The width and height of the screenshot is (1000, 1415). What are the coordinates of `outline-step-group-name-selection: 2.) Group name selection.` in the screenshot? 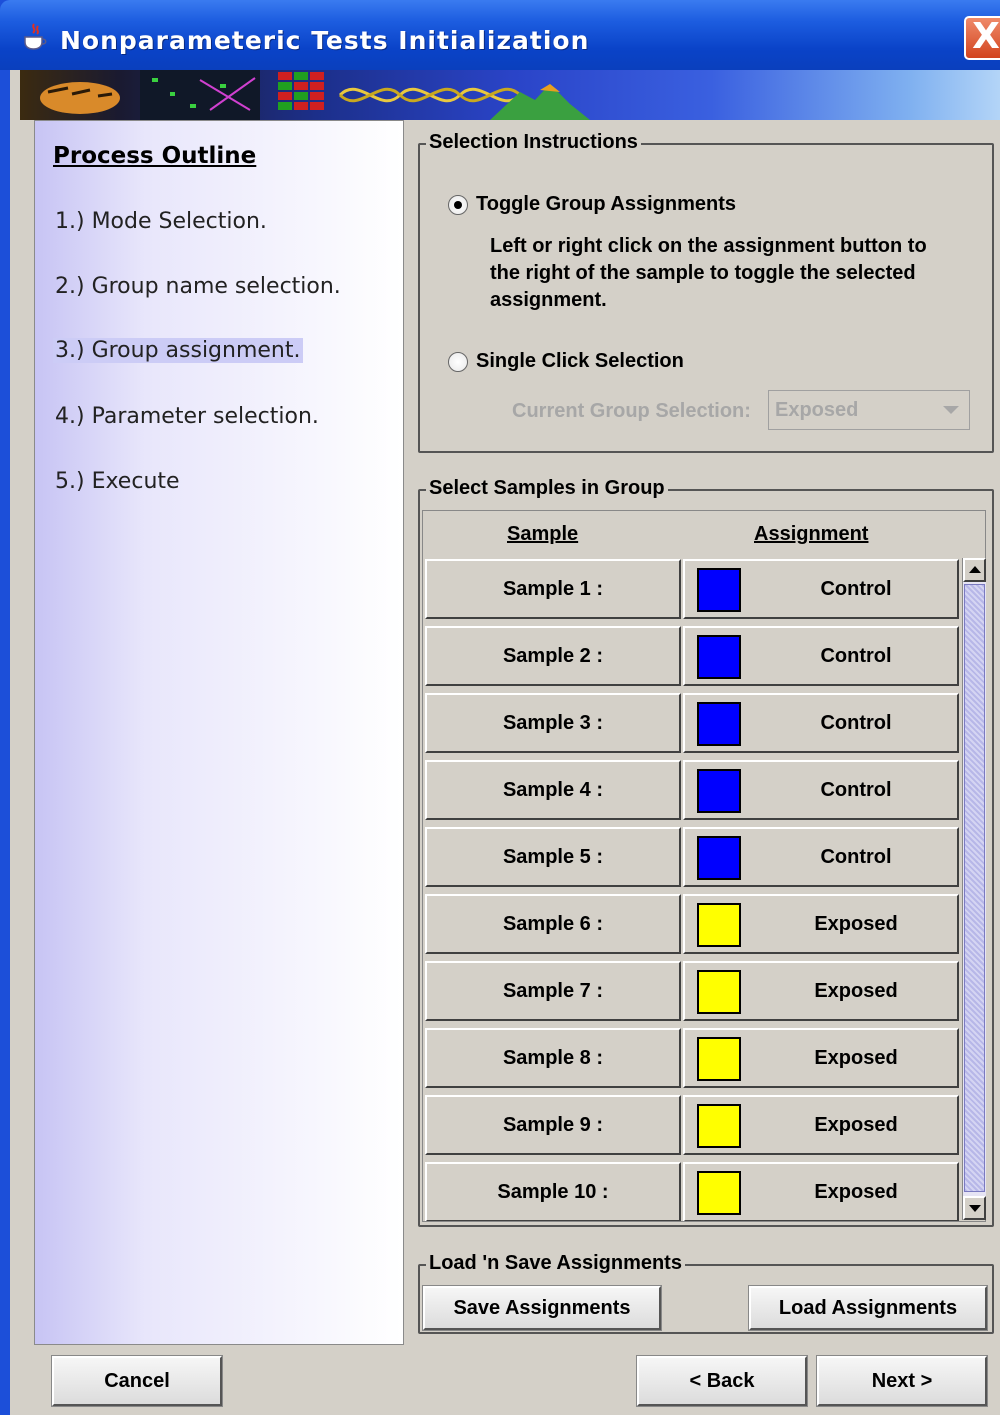 It's located at (198, 286).